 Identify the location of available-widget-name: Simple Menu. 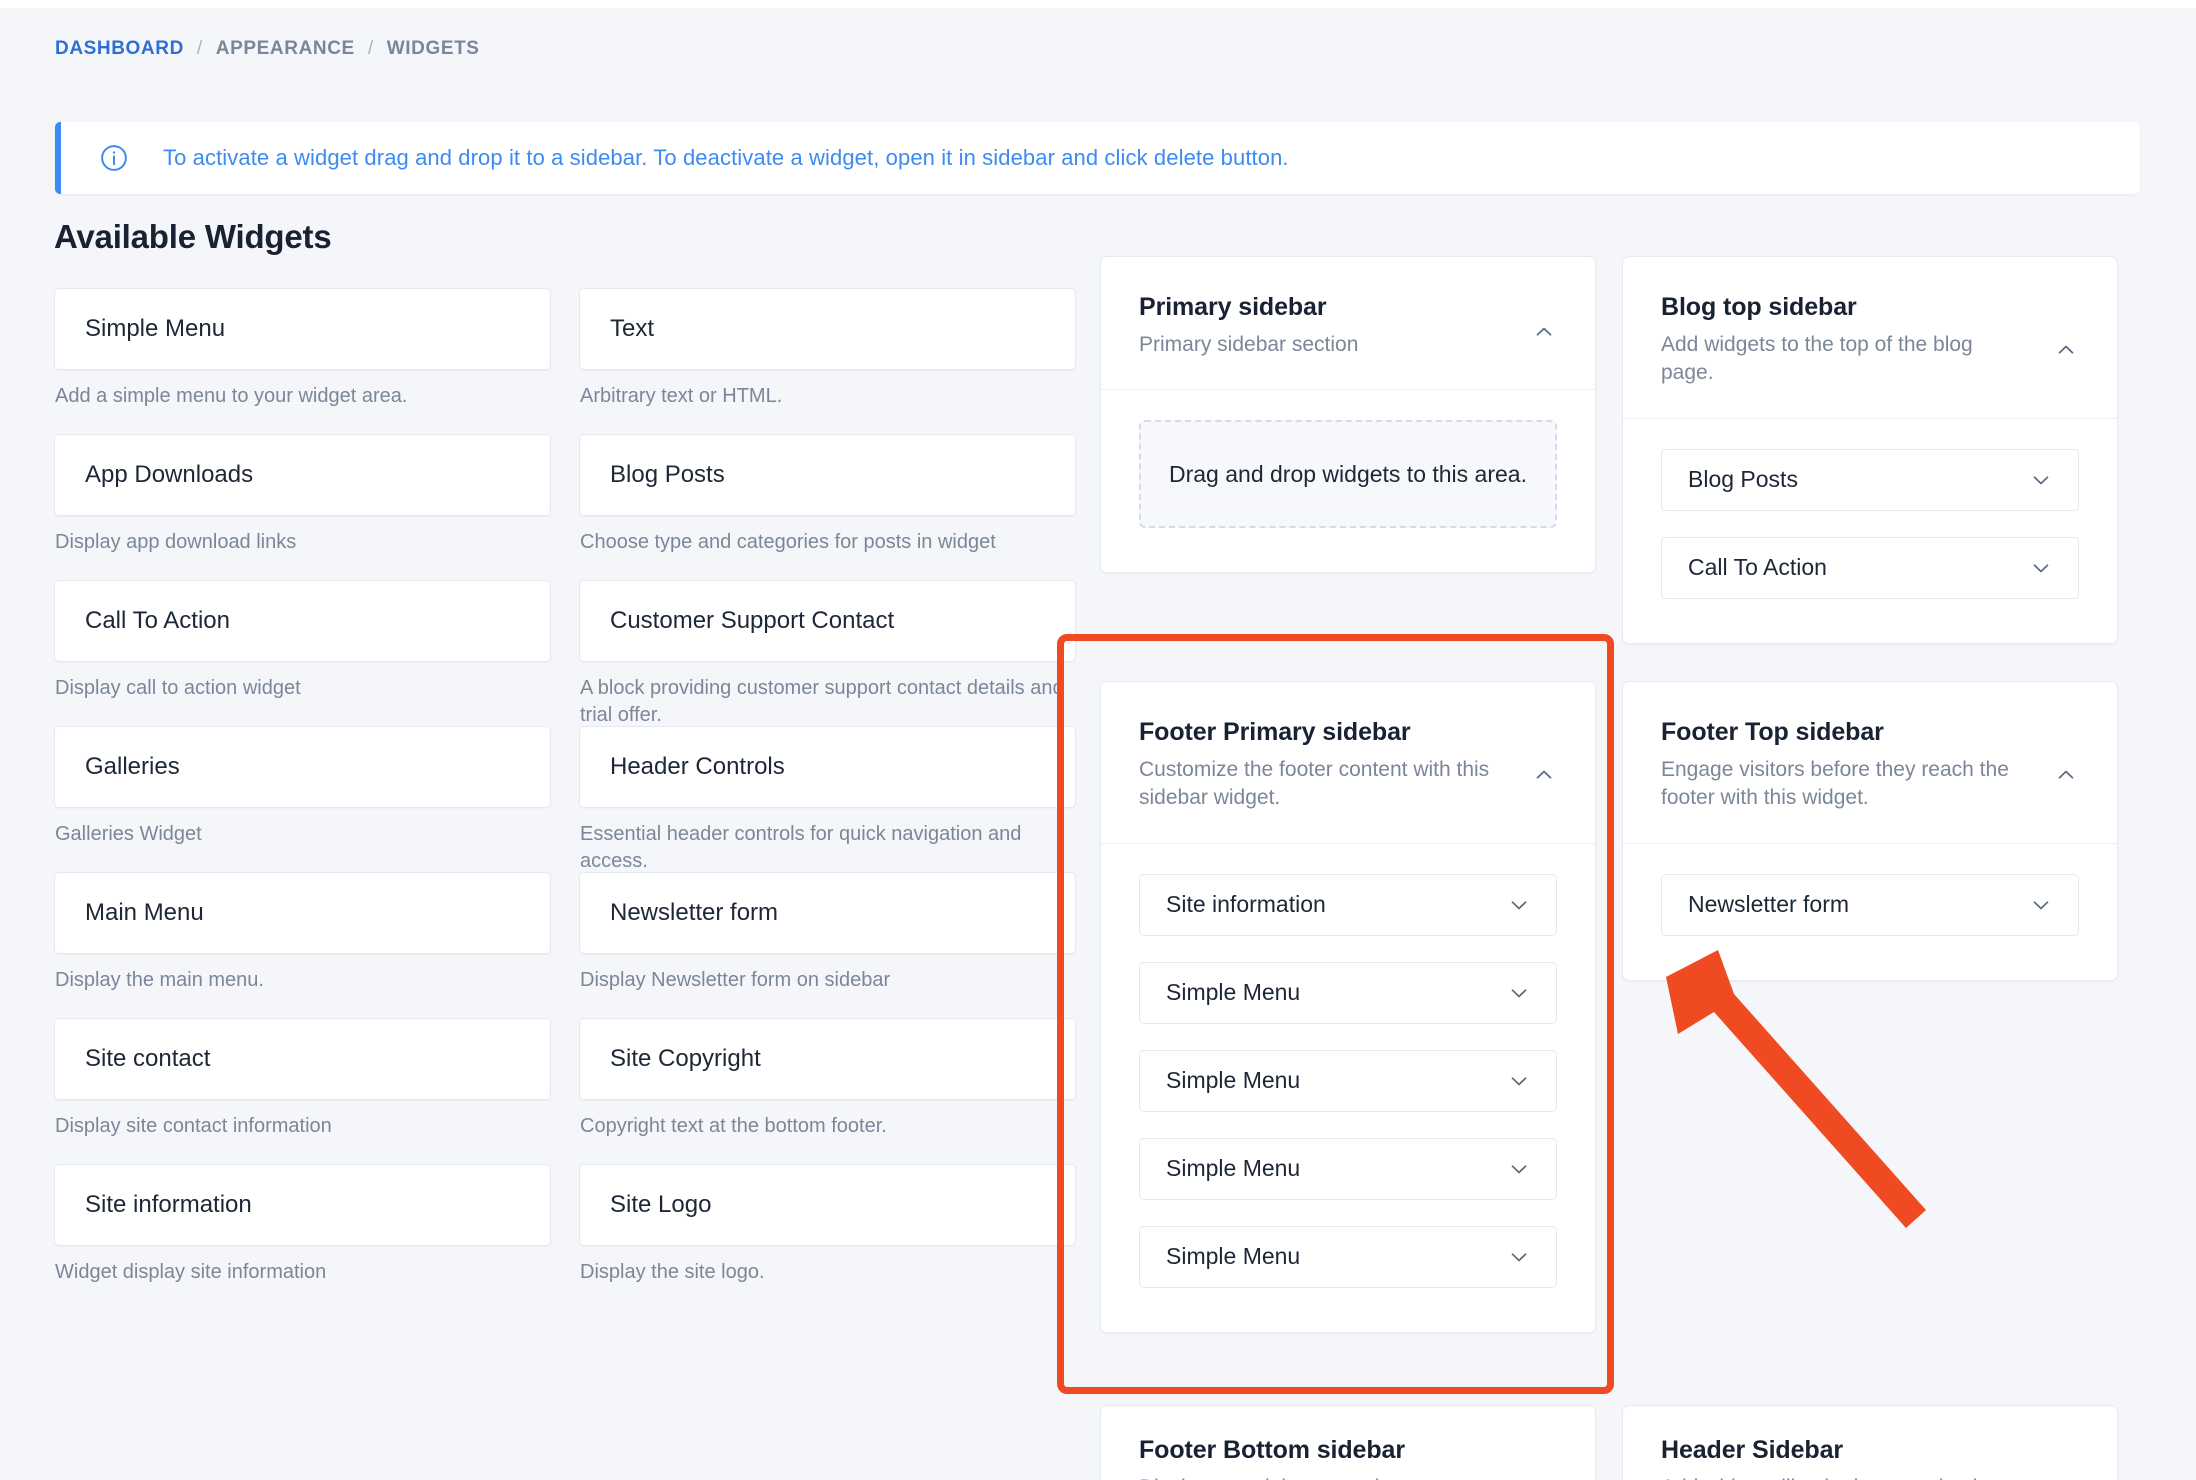
(155, 328).